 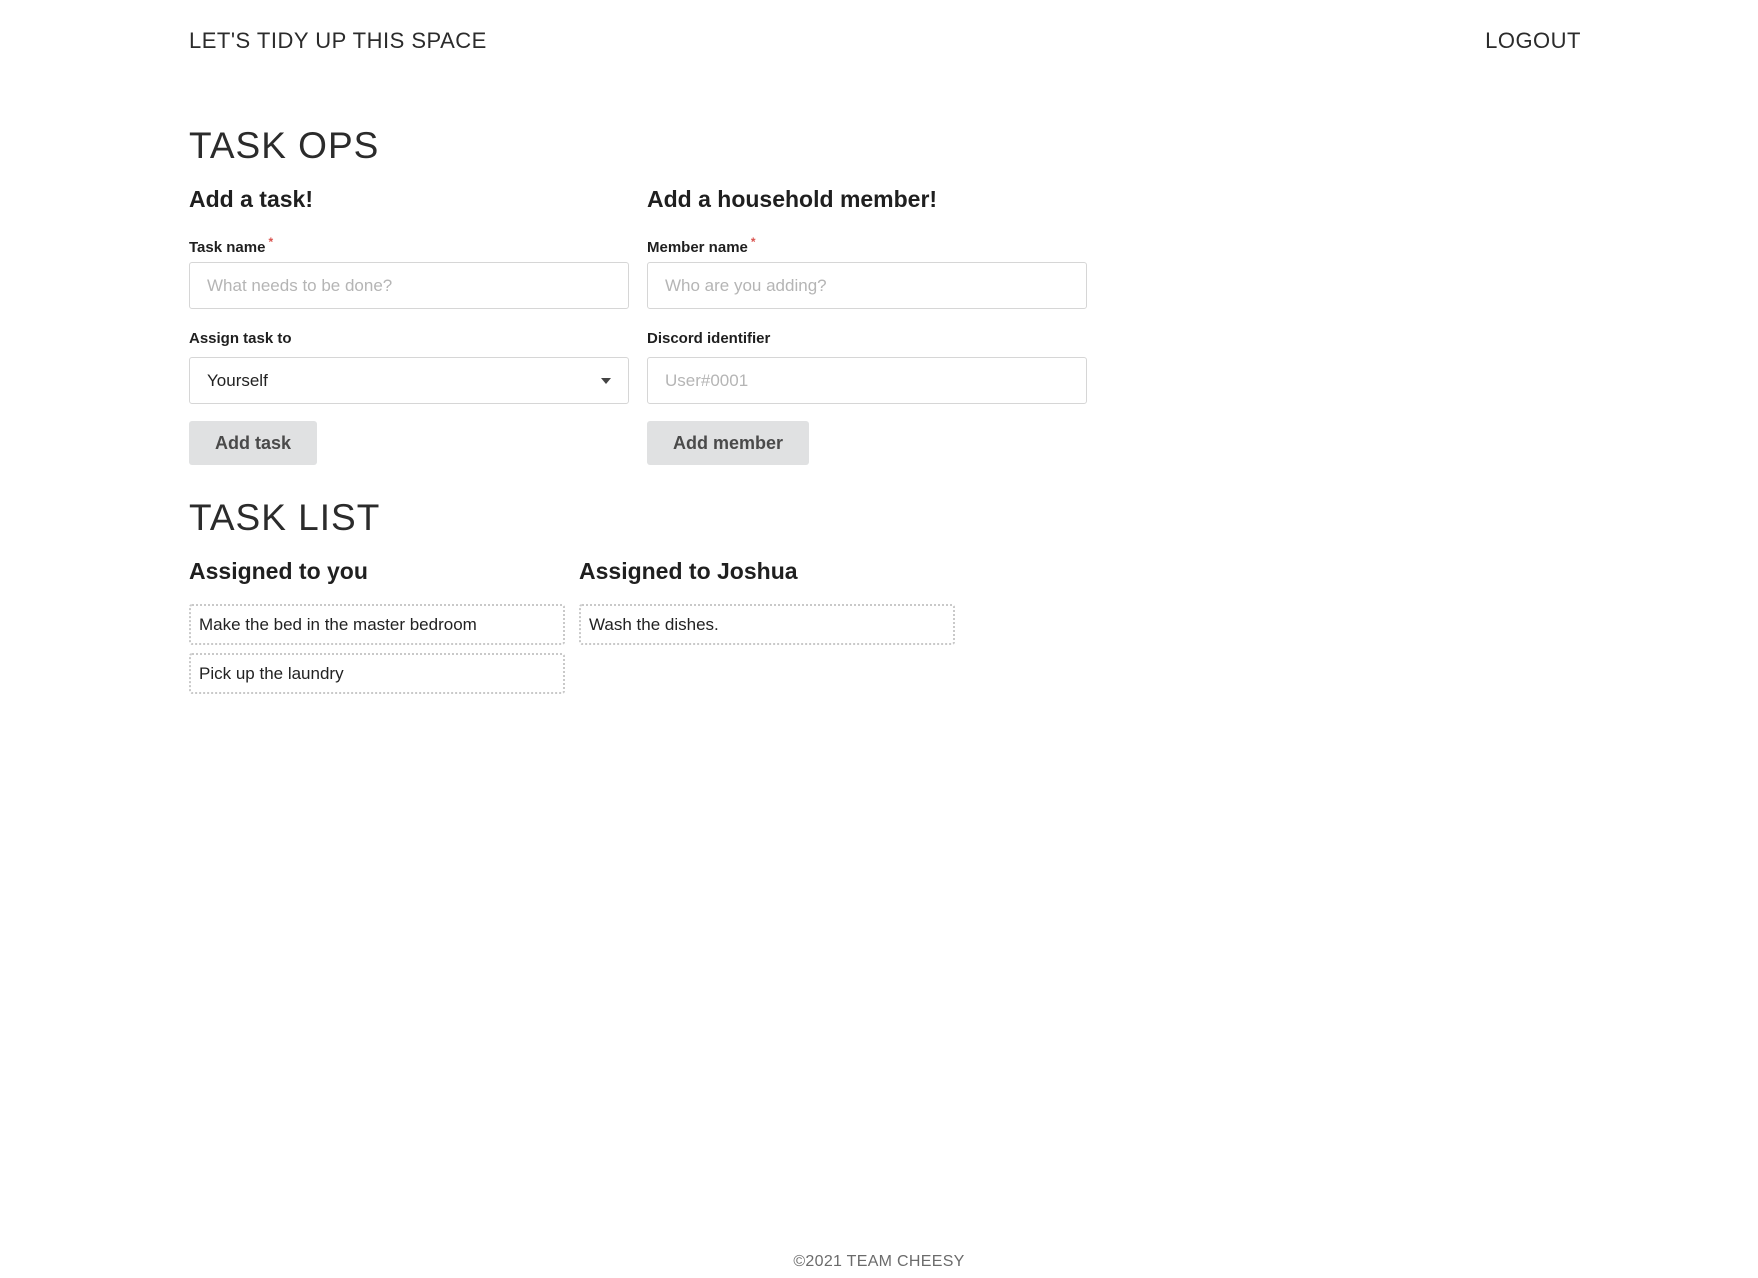 What do you see at coordinates (278, 571) in the screenshot?
I see `task-column-heading: Assigned to you` at bounding box center [278, 571].